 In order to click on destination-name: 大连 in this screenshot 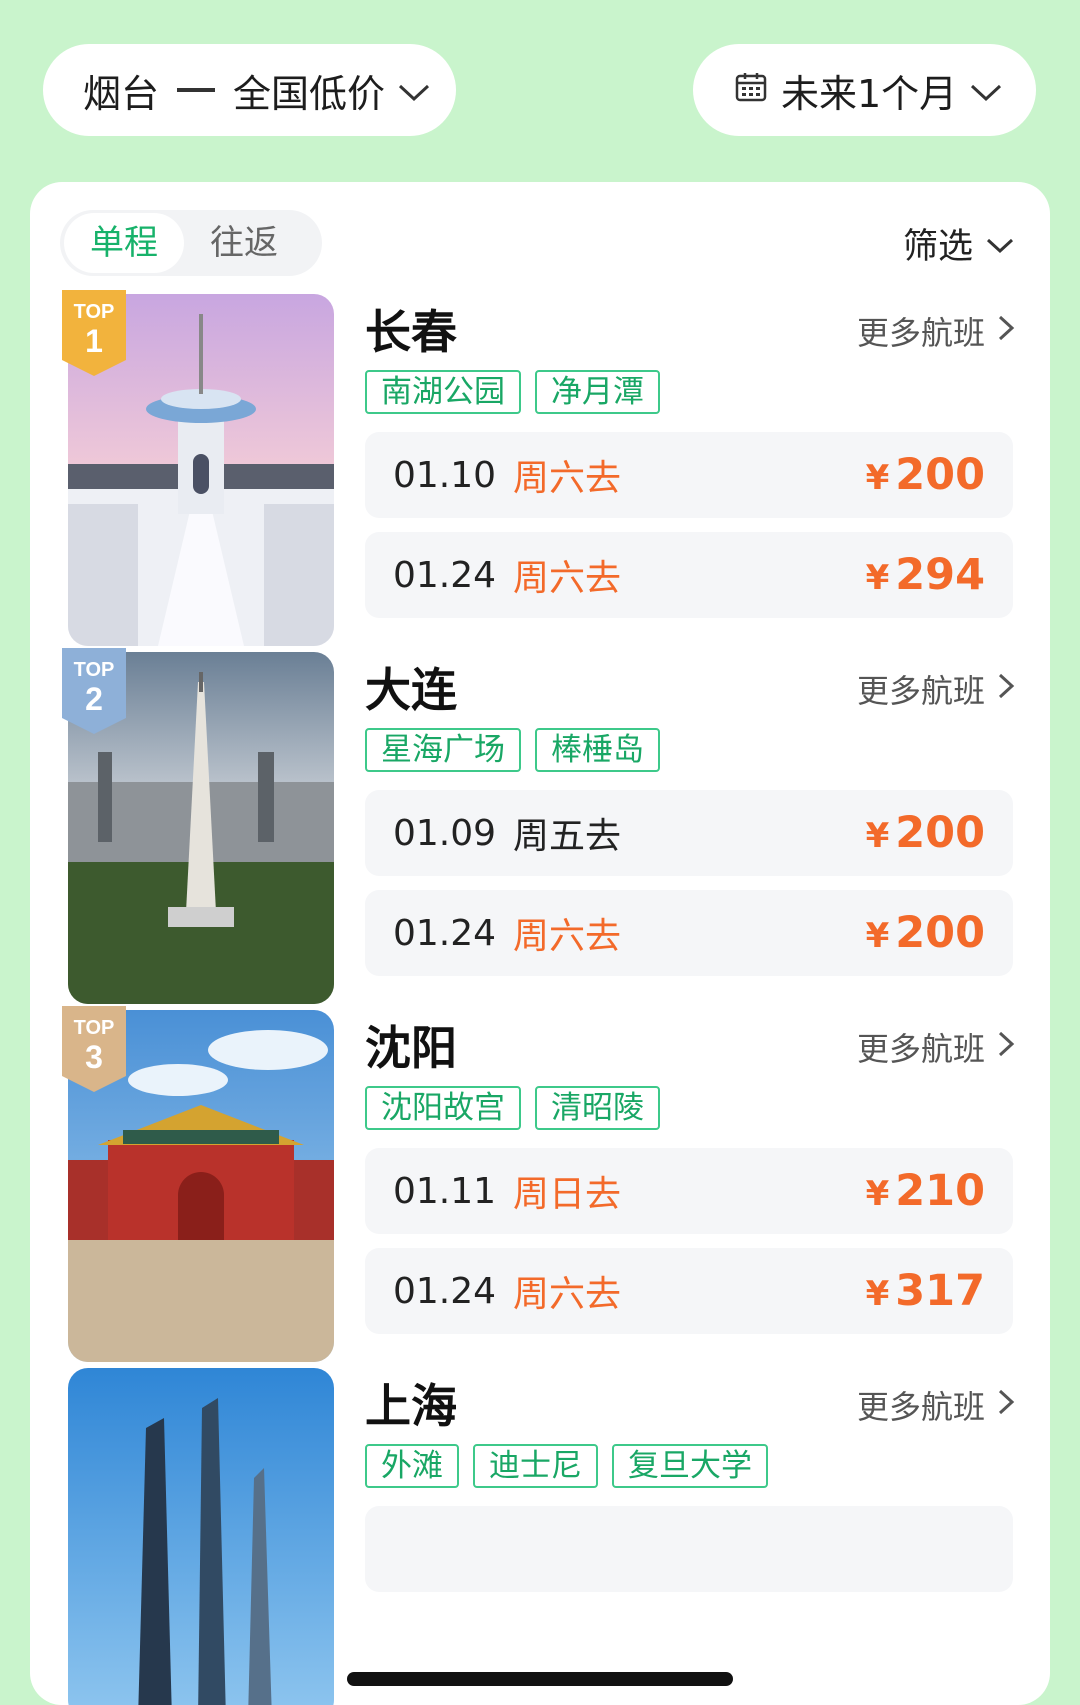, I will do `click(411, 690)`.